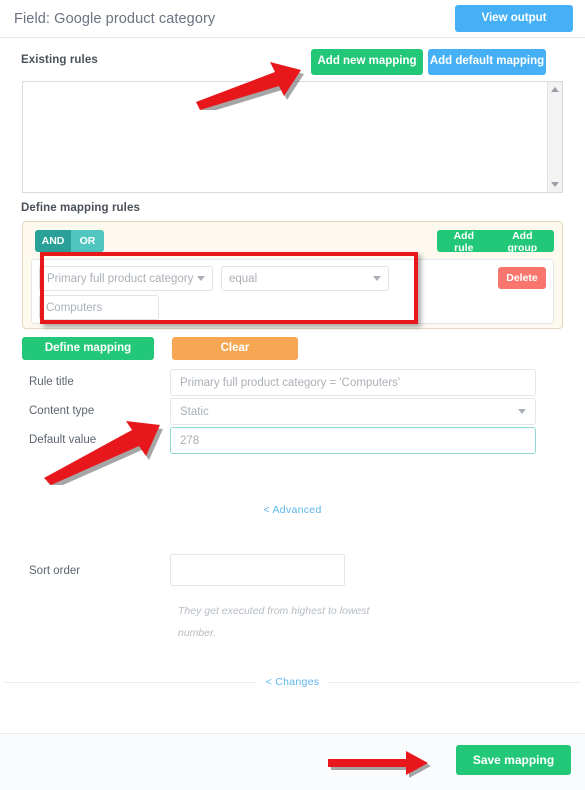  I want to click on add-group-button: Add group, so click(522, 242).